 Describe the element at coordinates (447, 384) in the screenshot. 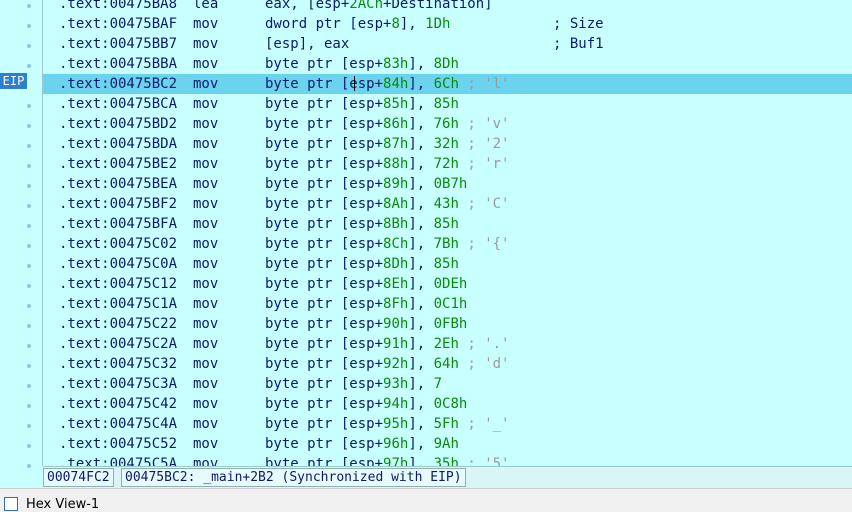

I see `listing-row: .text:00475C3A mov byte ptr [esp+93h], 7` at that location.